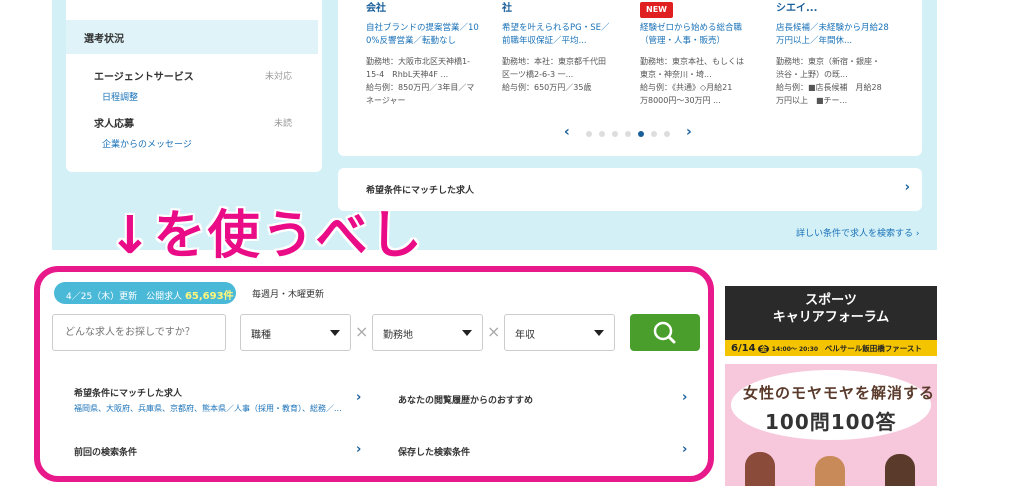 The width and height of the screenshot is (1024, 486). Describe the element at coordinates (691, 35) in the screenshot. I see `job-title: 経験ゼロから始める総合職 （管理・人事・販売）` at that location.